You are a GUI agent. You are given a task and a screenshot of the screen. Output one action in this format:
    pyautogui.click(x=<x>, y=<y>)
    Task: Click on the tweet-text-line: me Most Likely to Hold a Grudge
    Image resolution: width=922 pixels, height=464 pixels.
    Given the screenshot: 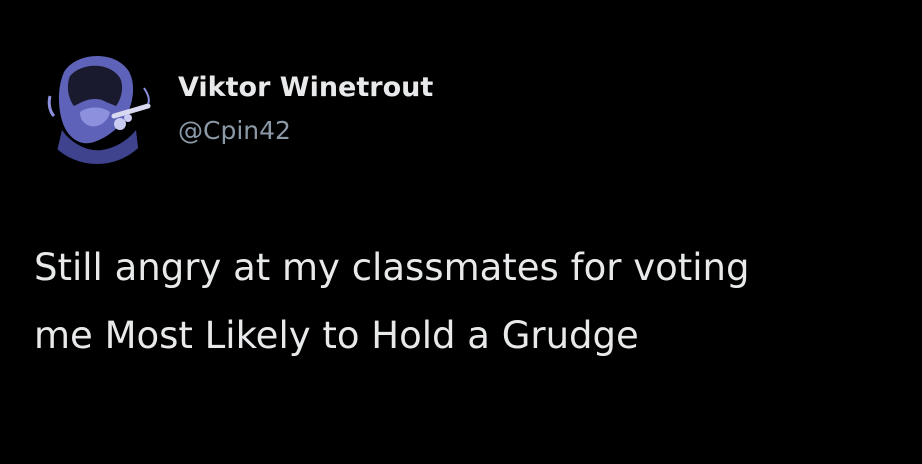 What is the action you would take?
    pyautogui.click(x=336, y=335)
    